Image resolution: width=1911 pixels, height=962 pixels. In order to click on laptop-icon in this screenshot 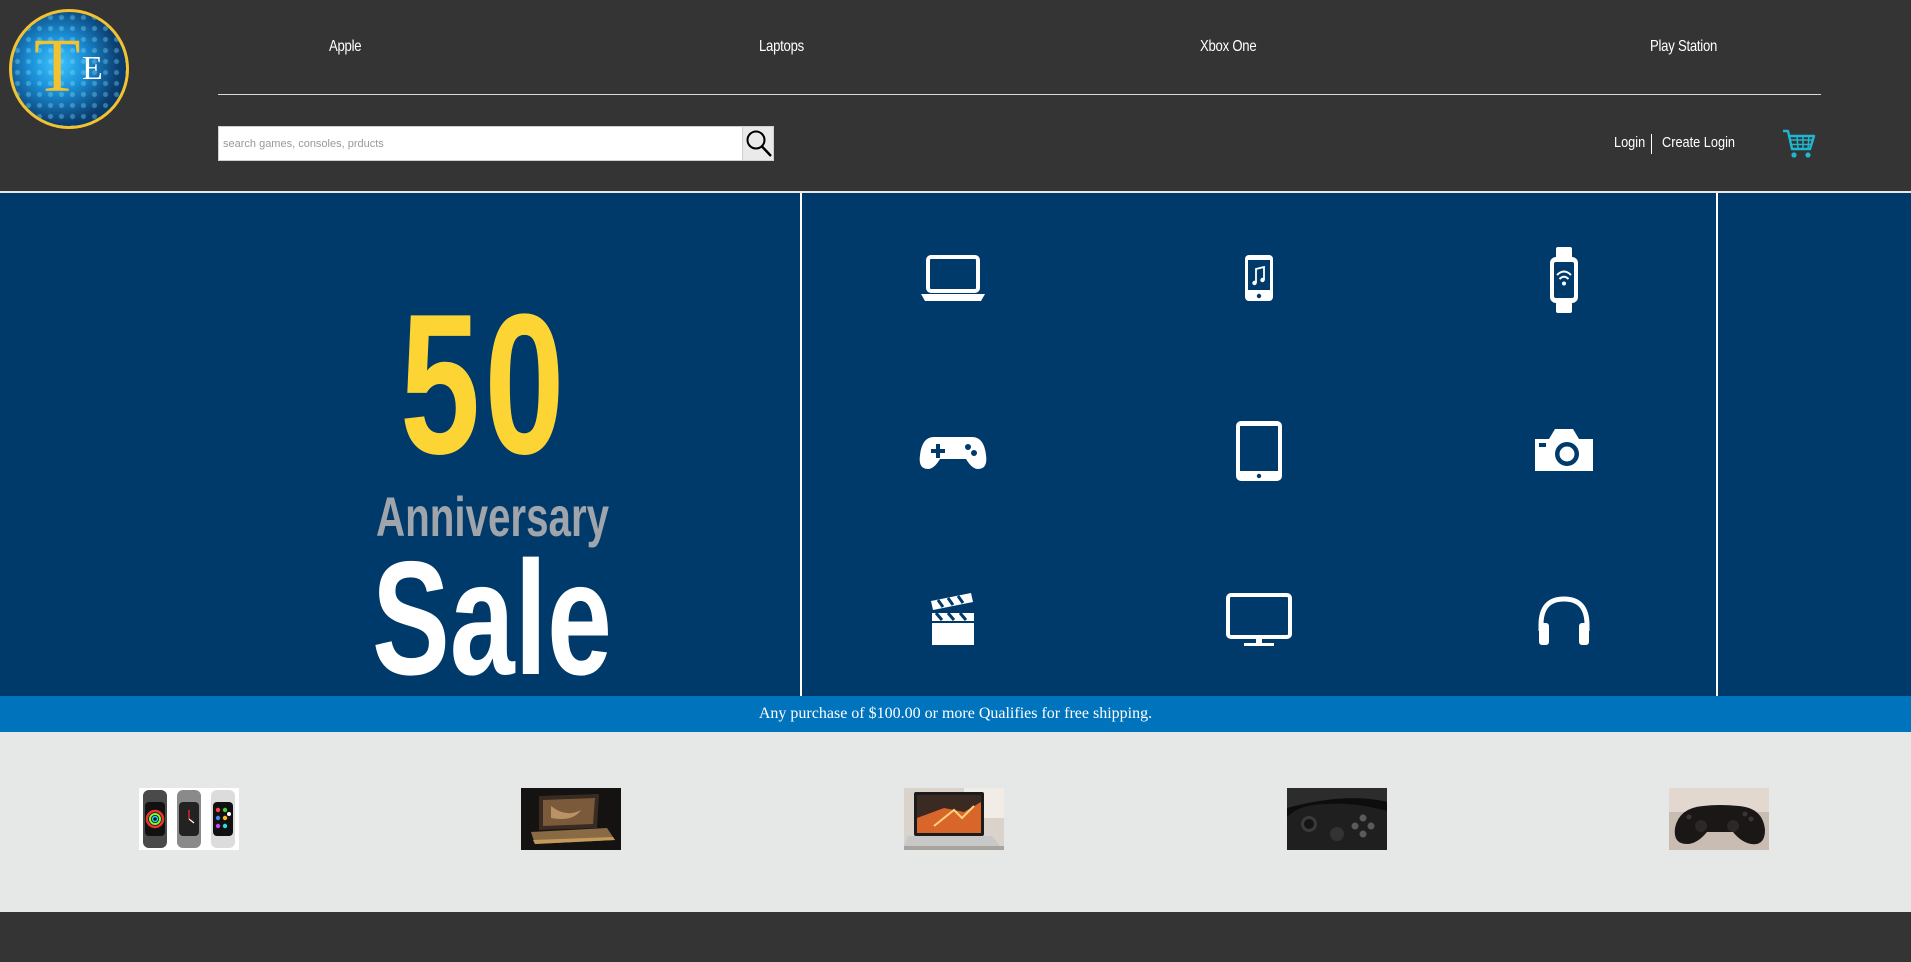, I will do `click(953, 278)`.